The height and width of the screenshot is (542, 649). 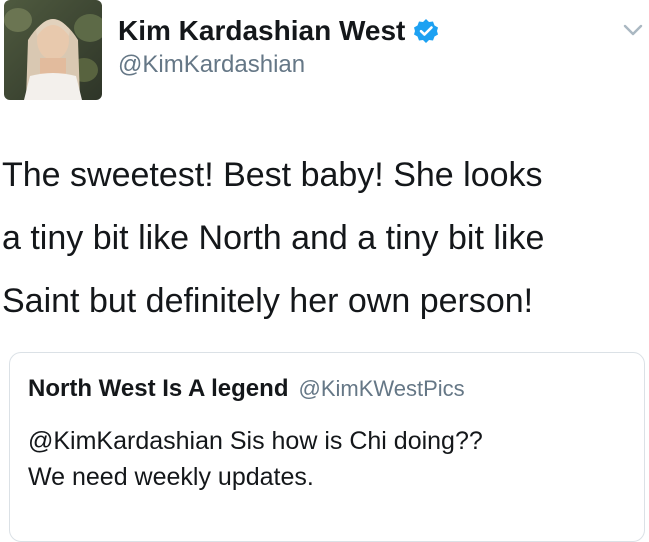 What do you see at coordinates (262, 30) in the screenshot?
I see `author-name-text: Kim Kardashian West` at bounding box center [262, 30].